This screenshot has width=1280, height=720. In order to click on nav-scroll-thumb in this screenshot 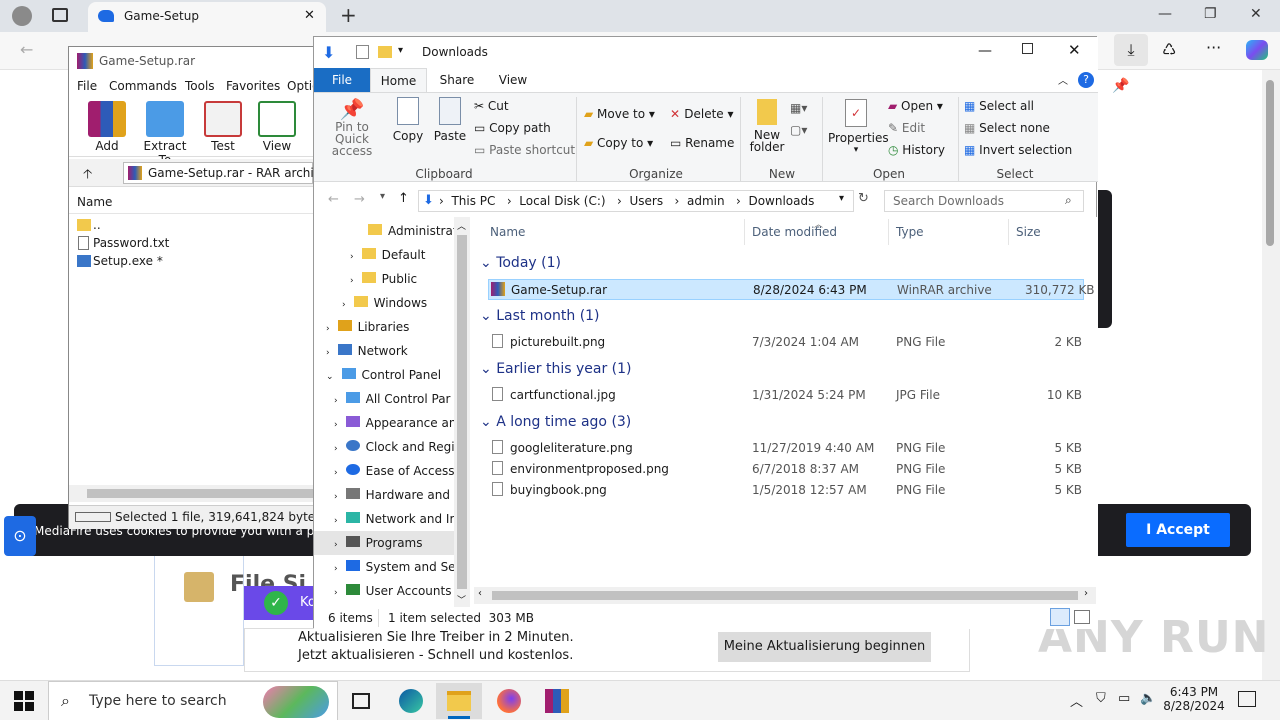, I will do `click(462, 412)`.